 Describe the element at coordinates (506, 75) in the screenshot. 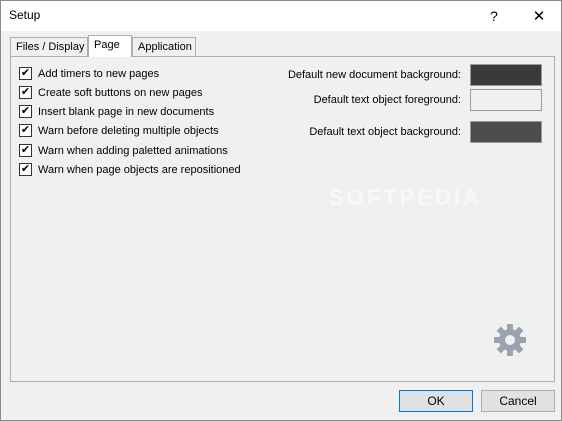

I see `doc-background-swatch` at that location.